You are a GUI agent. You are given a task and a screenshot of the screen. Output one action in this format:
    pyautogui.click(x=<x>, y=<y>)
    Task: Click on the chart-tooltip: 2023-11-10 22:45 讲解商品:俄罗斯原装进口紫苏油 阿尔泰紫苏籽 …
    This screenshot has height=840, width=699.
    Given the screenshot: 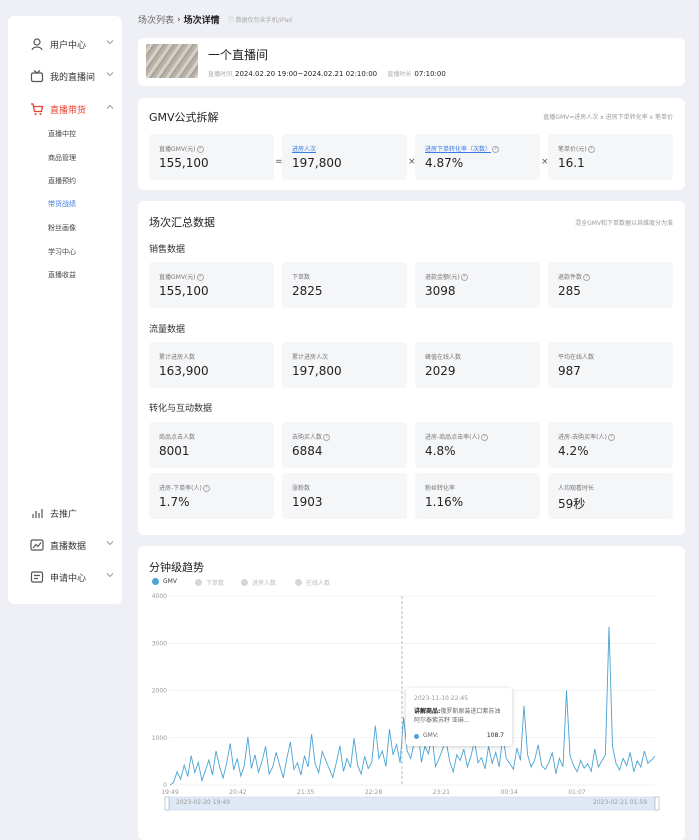 What is the action you would take?
    pyautogui.click(x=459, y=717)
    